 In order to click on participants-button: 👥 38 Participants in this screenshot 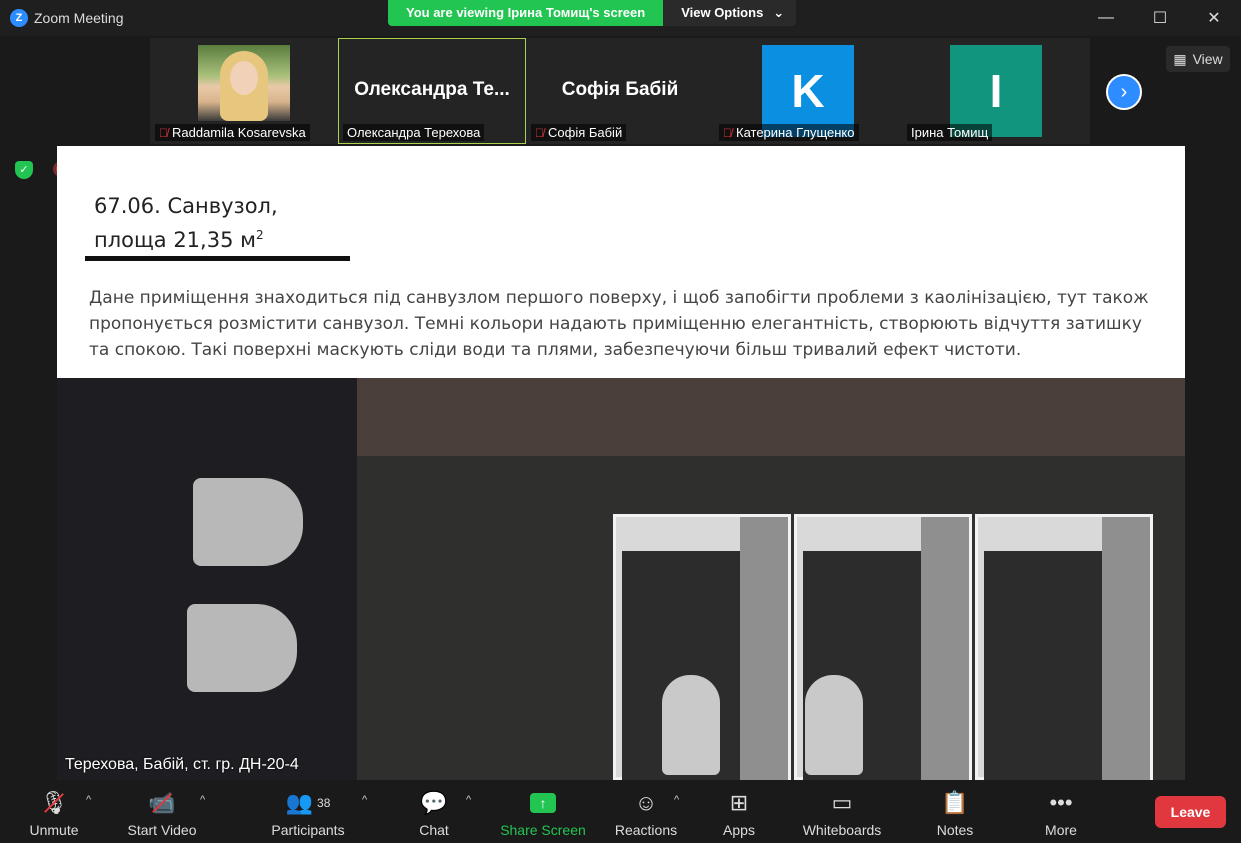, I will do `click(308, 813)`.